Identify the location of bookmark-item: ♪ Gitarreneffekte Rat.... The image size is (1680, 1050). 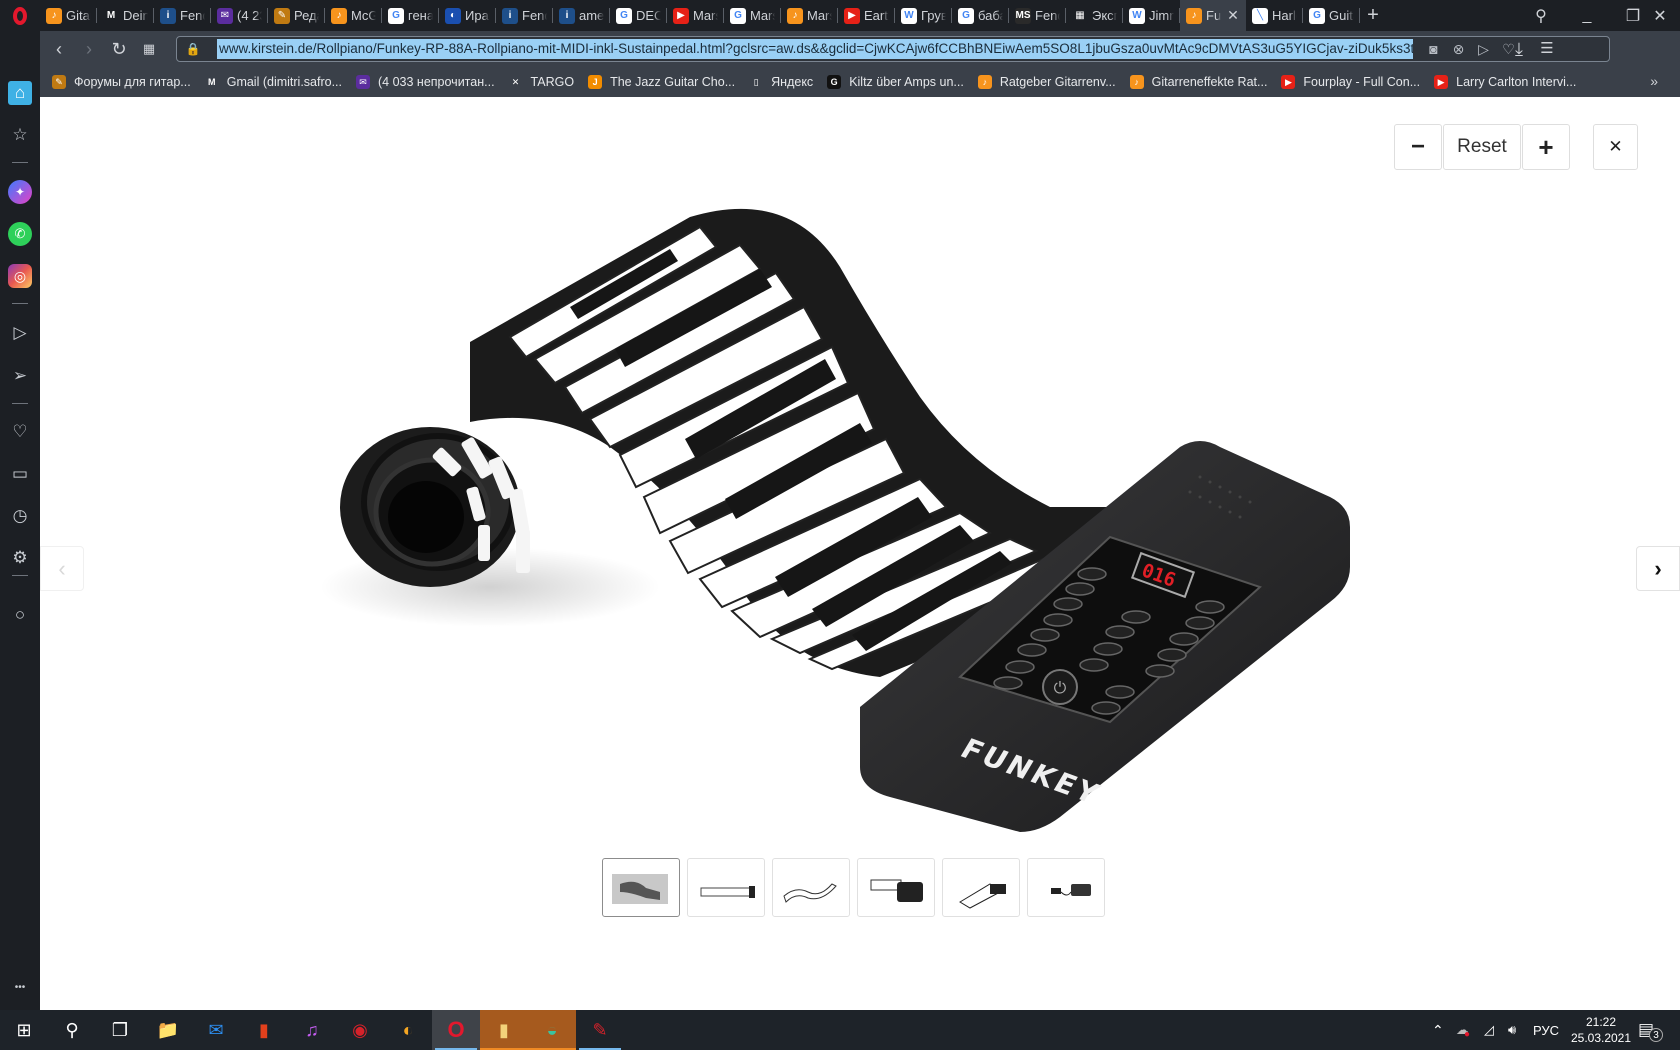
(1198, 82).